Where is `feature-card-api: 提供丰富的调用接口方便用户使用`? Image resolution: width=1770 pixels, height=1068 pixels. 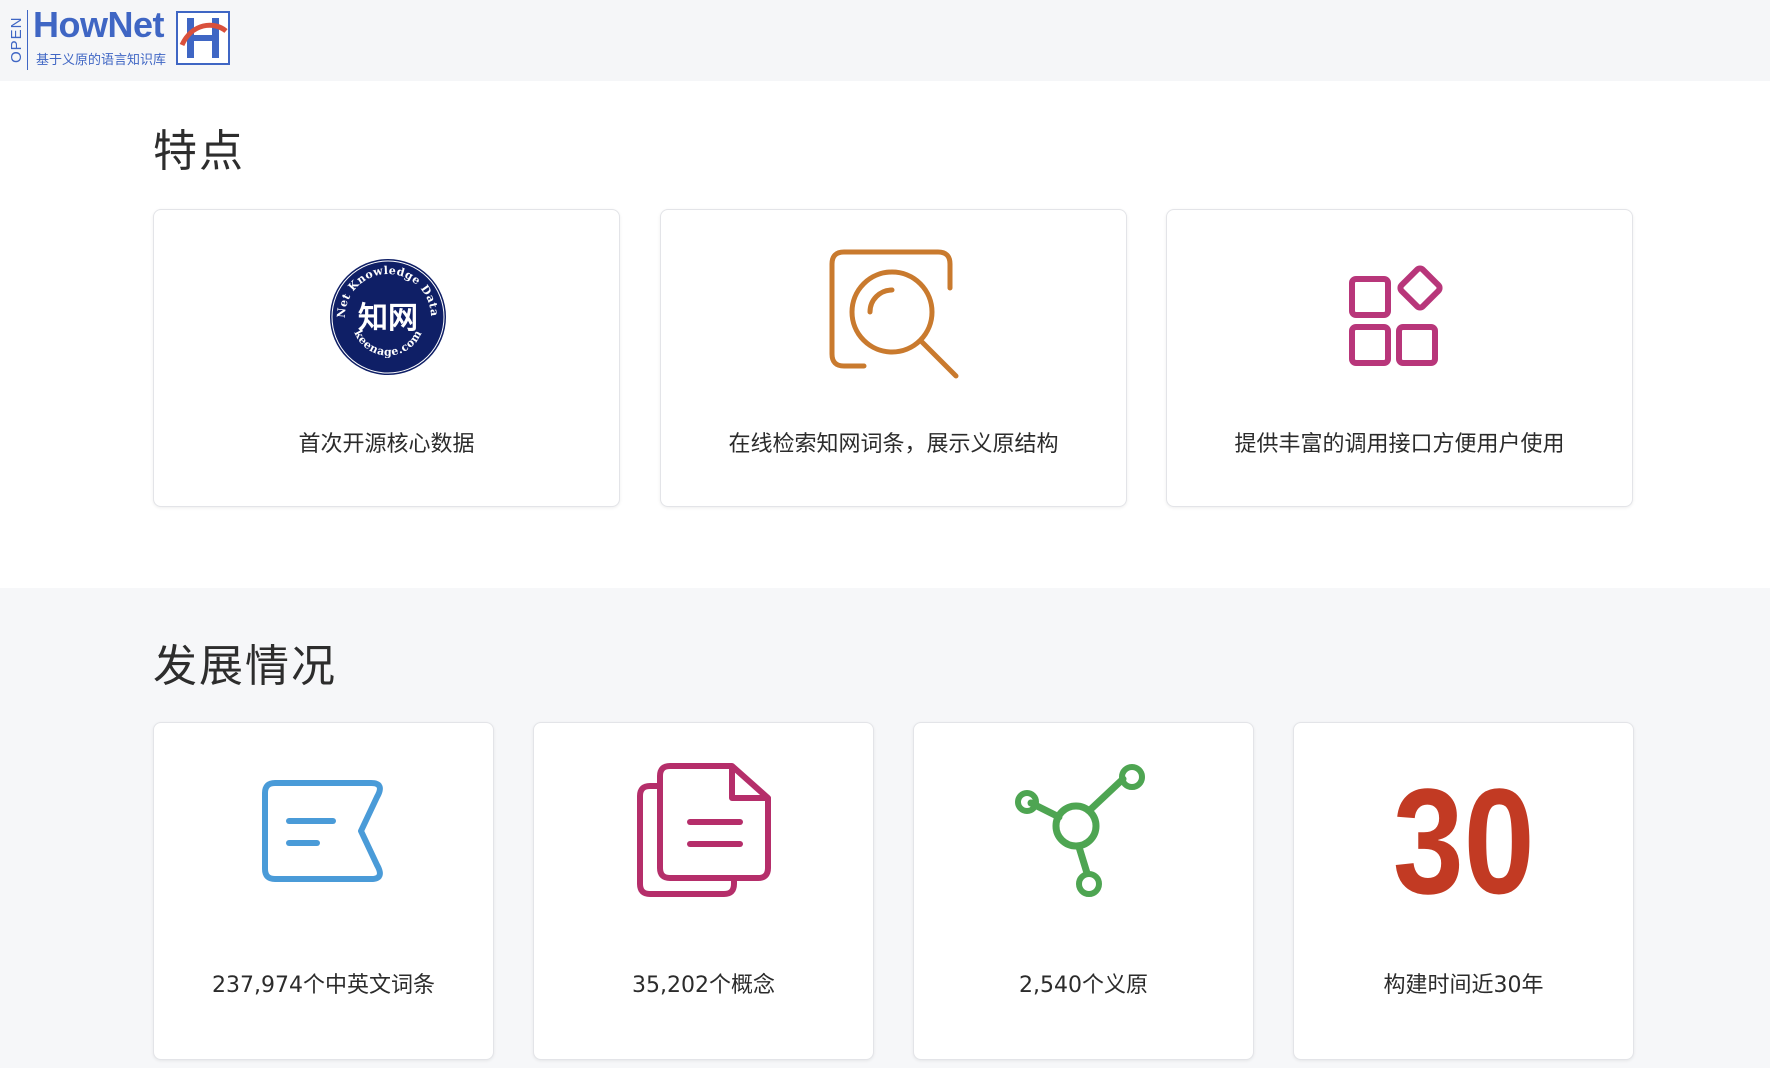 feature-card-api: 提供丰富的调用接口方便用户使用 is located at coordinates (1399, 358).